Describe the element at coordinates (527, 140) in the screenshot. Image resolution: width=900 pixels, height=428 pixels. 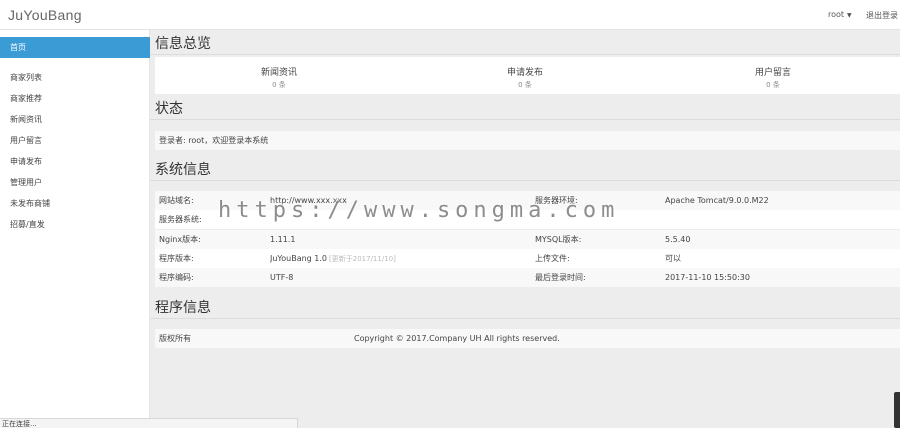
I see `status-row: 登录者: root，欢迎登录本系统` at that location.